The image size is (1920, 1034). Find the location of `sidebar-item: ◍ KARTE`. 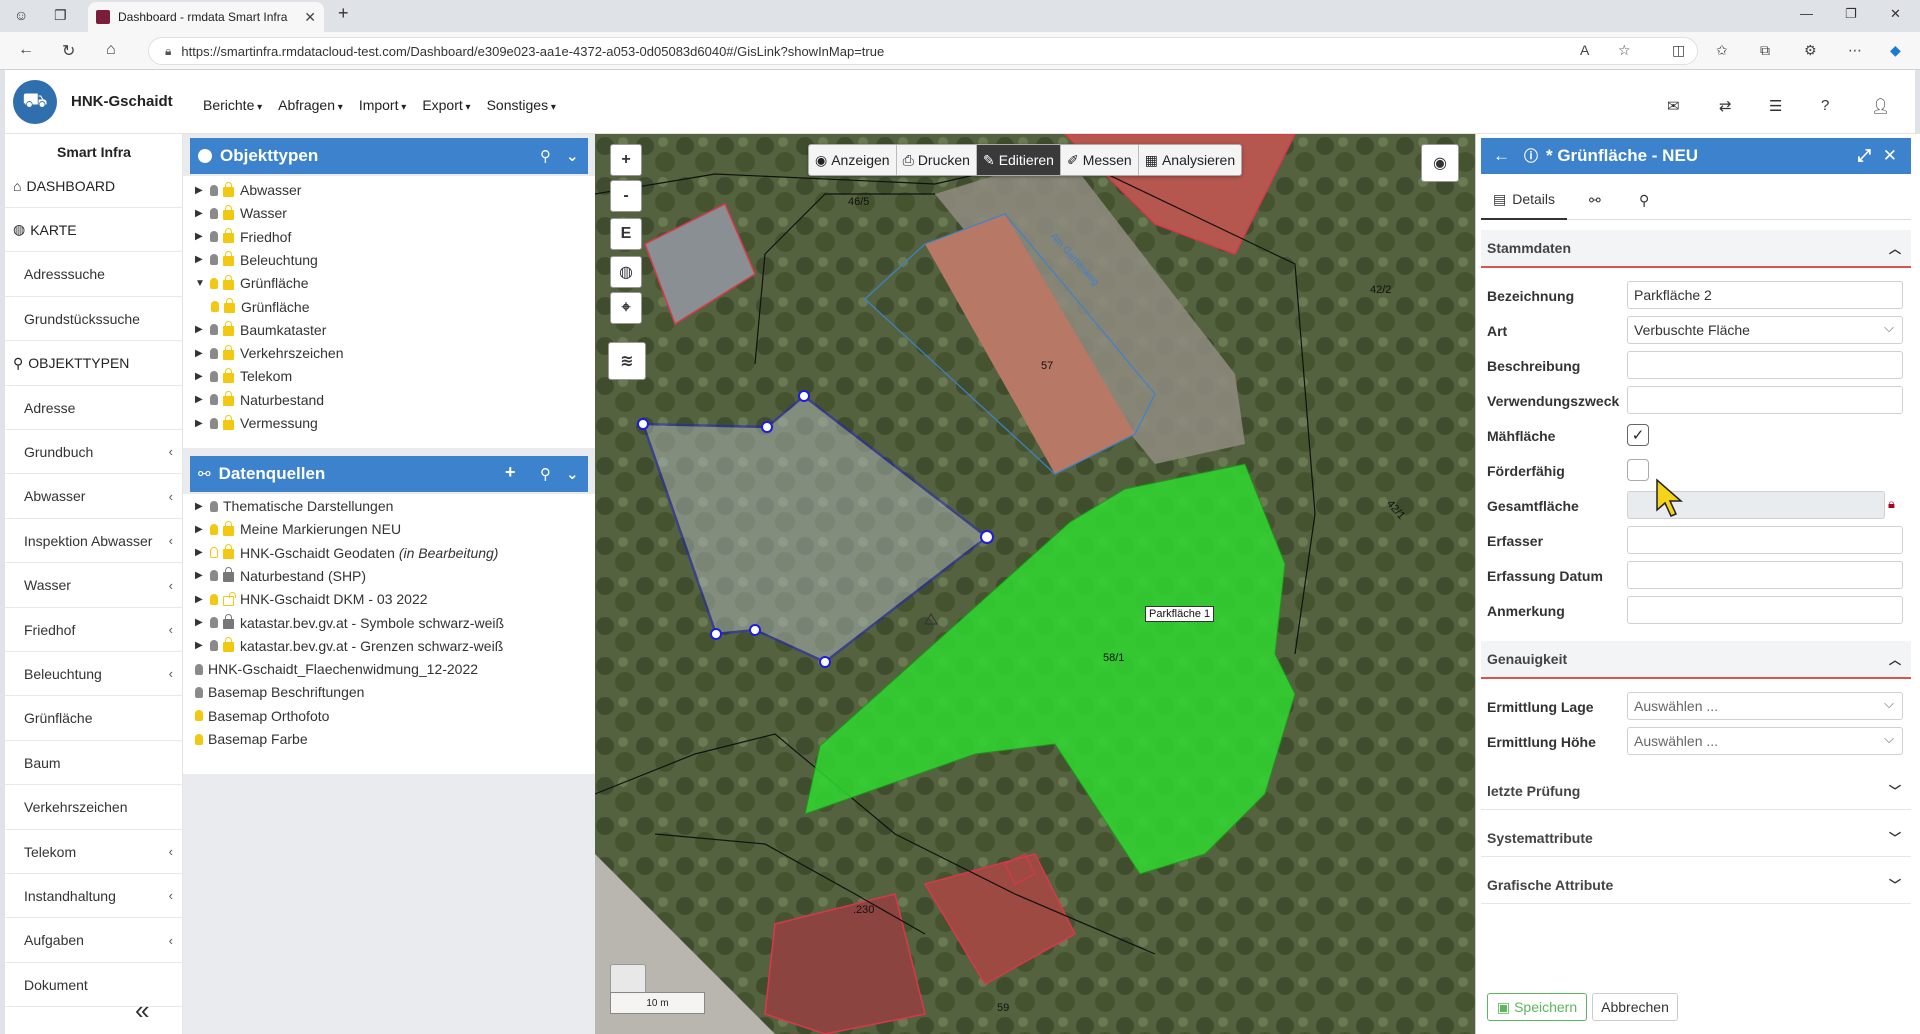

sidebar-item: ◍ KARTE is located at coordinates (94, 230).